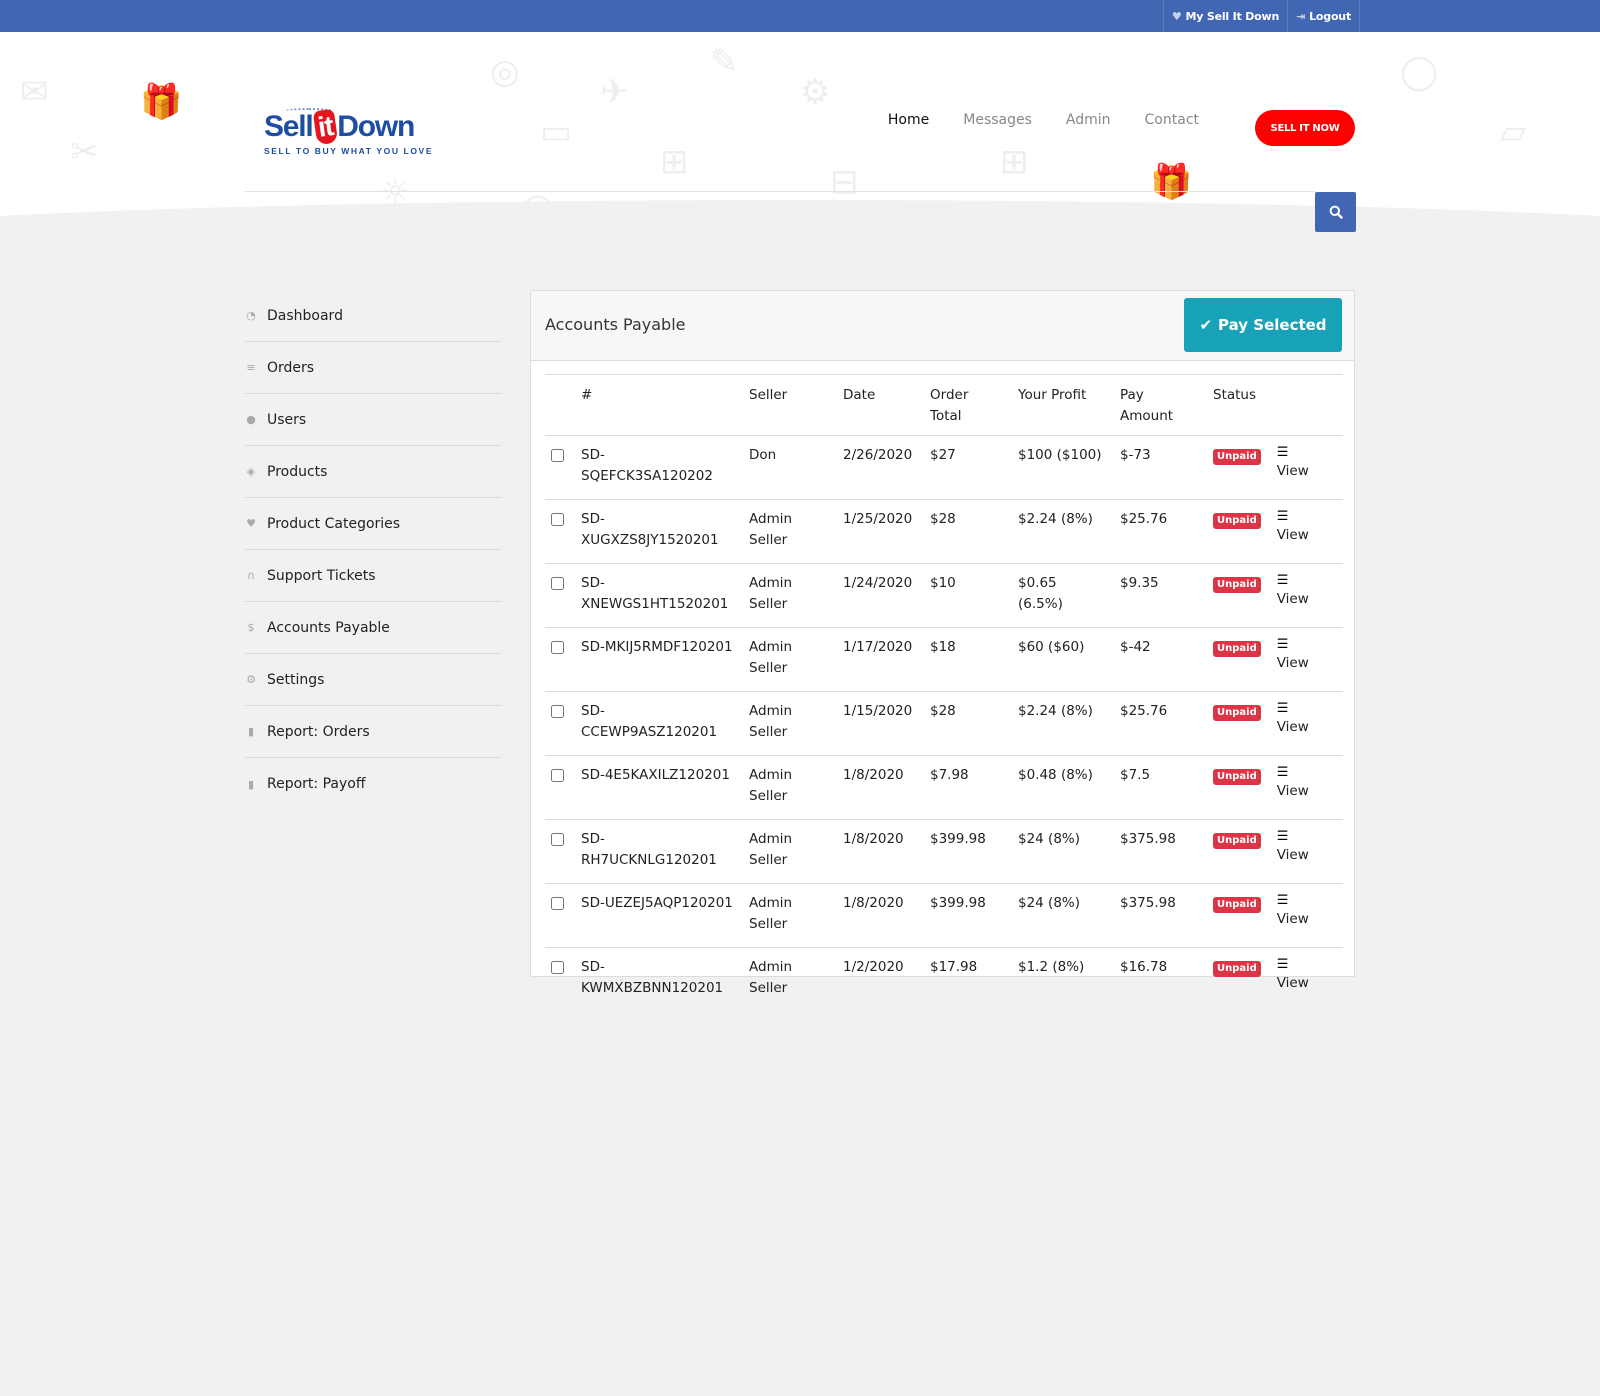  What do you see at coordinates (373, 472) in the screenshot?
I see `sidebar-item-products: ◈ Products` at bounding box center [373, 472].